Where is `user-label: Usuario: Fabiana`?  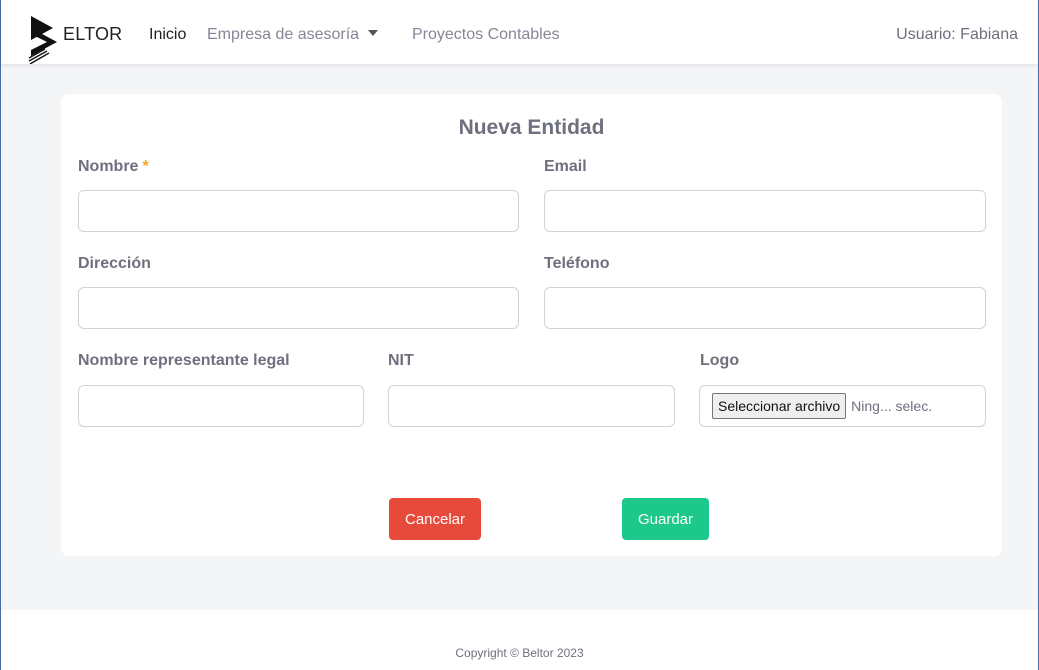 user-label: Usuario: Fabiana is located at coordinates (957, 34).